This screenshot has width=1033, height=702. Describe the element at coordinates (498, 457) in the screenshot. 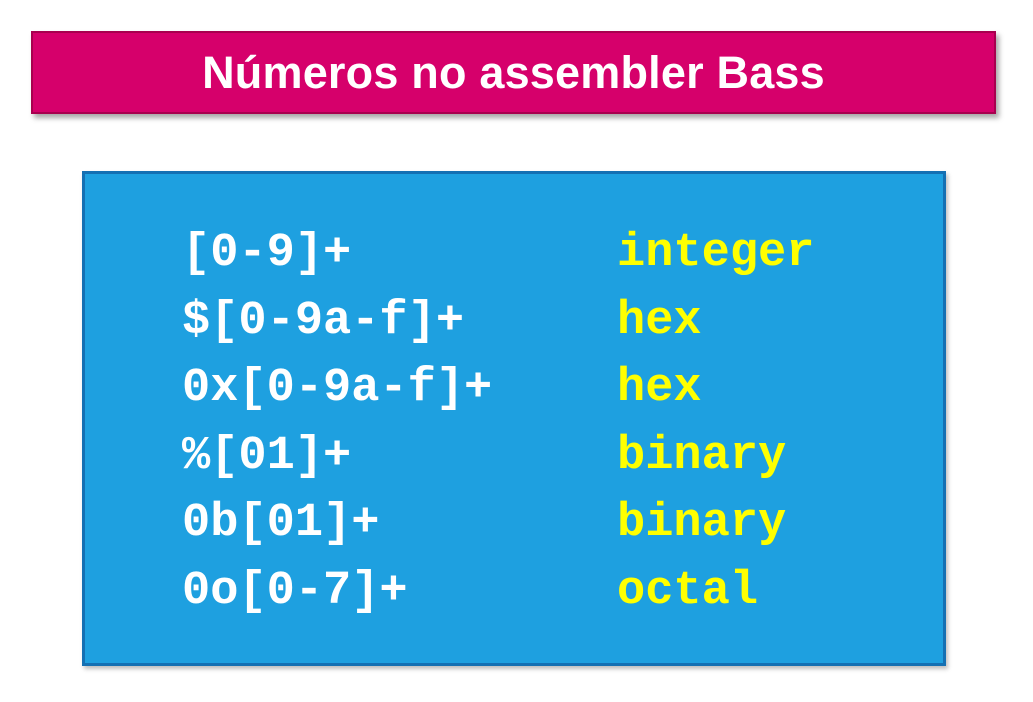

I see `format-row: %[01]+ binary` at that location.